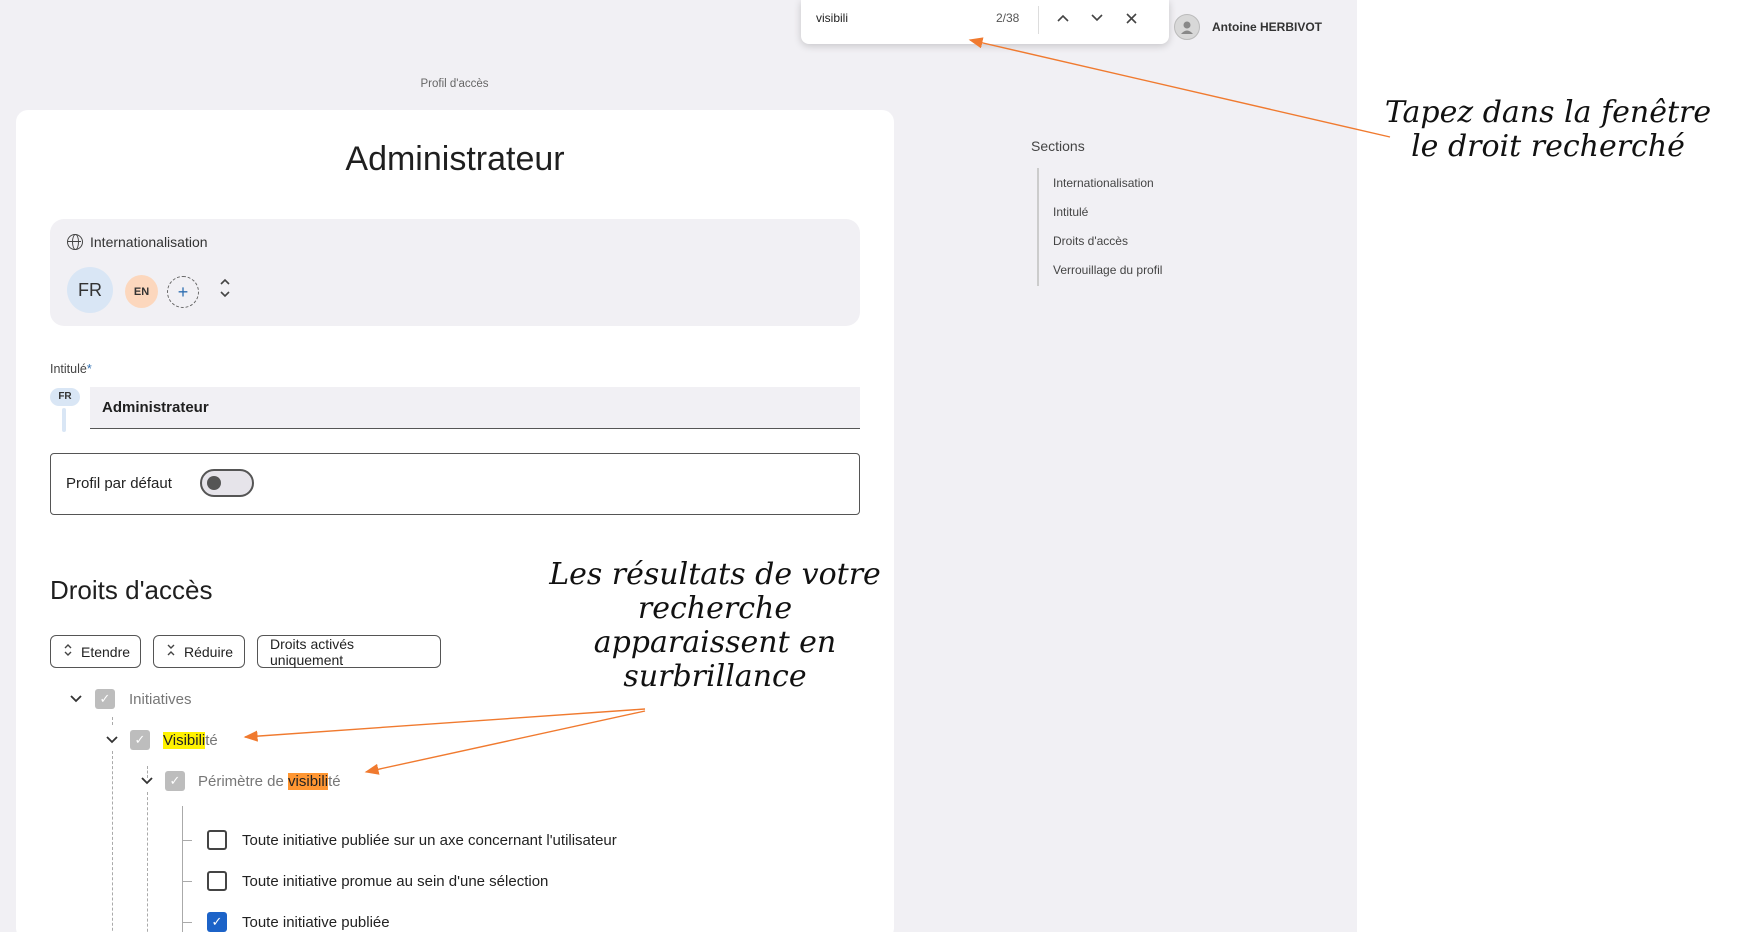 The width and height of the screenshot is (1744, 932). Describe the element at coordinates (68, 651) in the screenshot. I see `expand-icon` at that location.